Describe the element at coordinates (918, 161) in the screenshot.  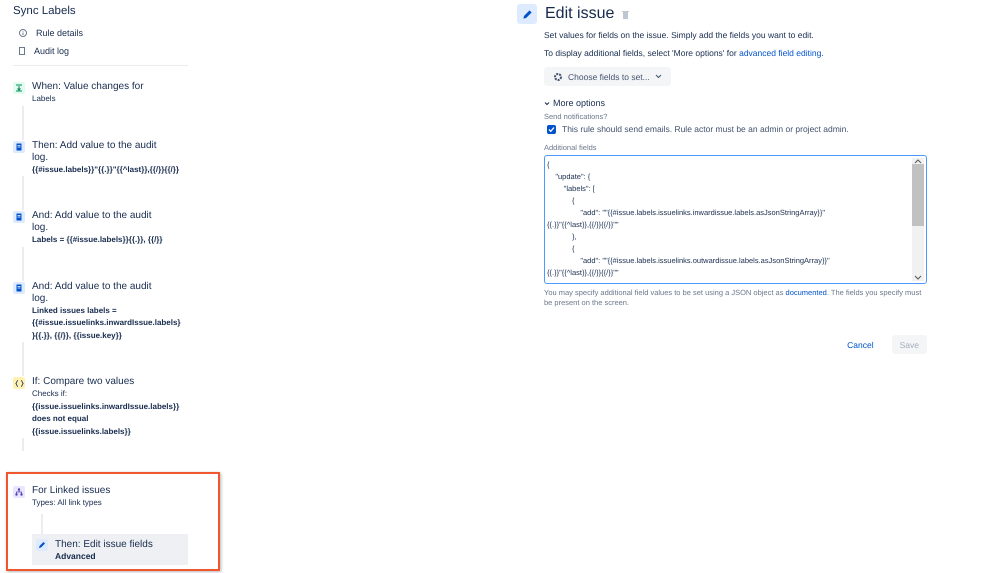
I see `scroll-up-icon` at that location.